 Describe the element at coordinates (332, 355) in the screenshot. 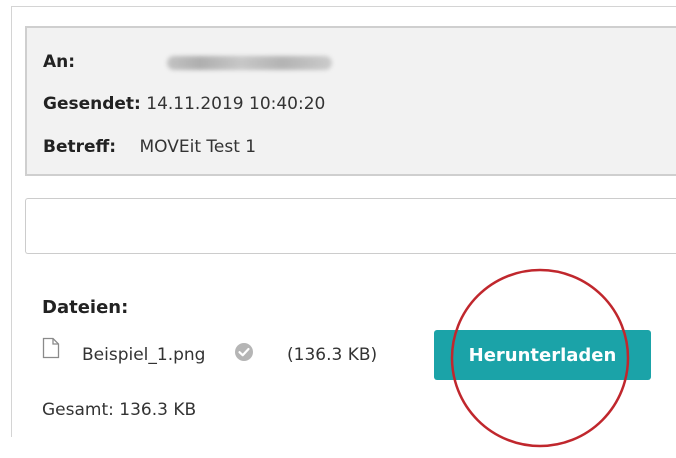

I see `file-size: (136.3 KB)` at that location.